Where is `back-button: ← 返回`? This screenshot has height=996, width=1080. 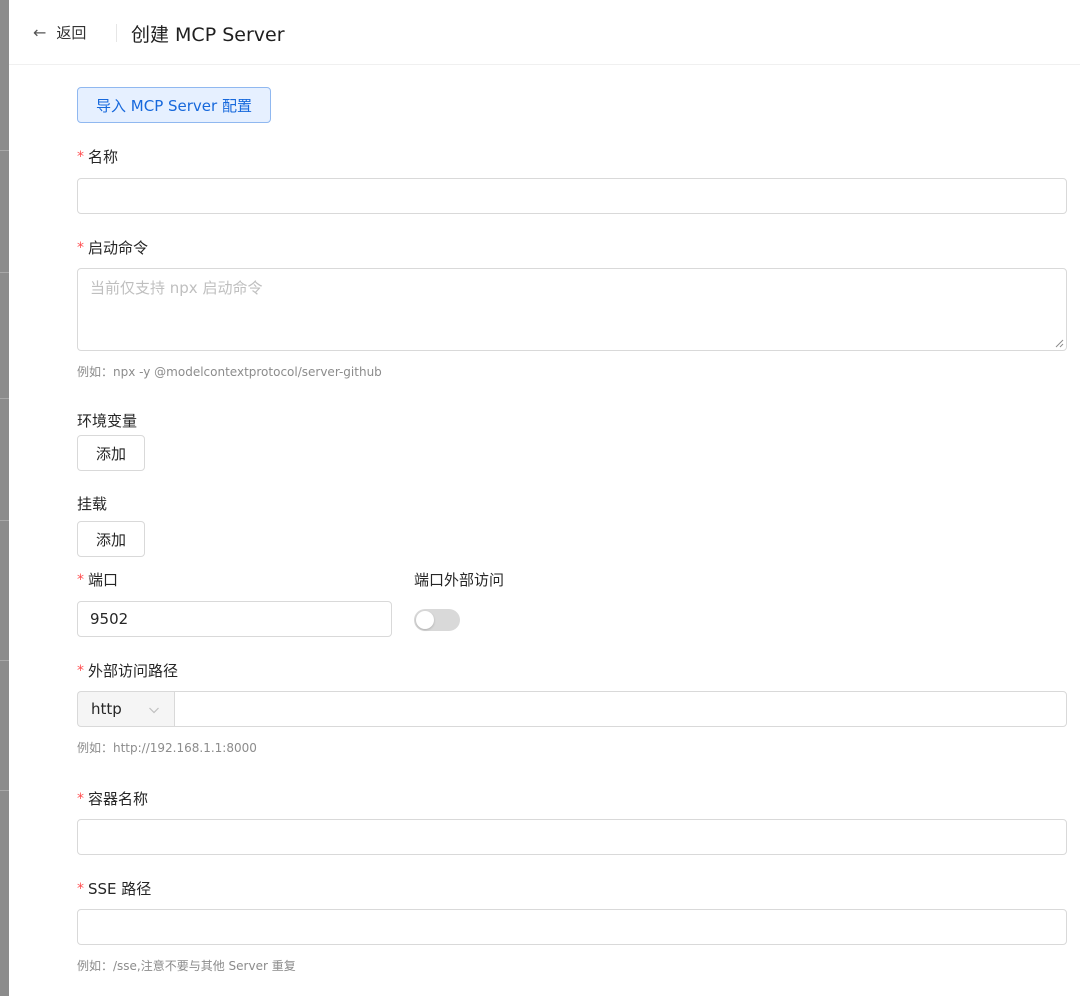
back-button: ← 返回 is located at coordinates (59, 32).